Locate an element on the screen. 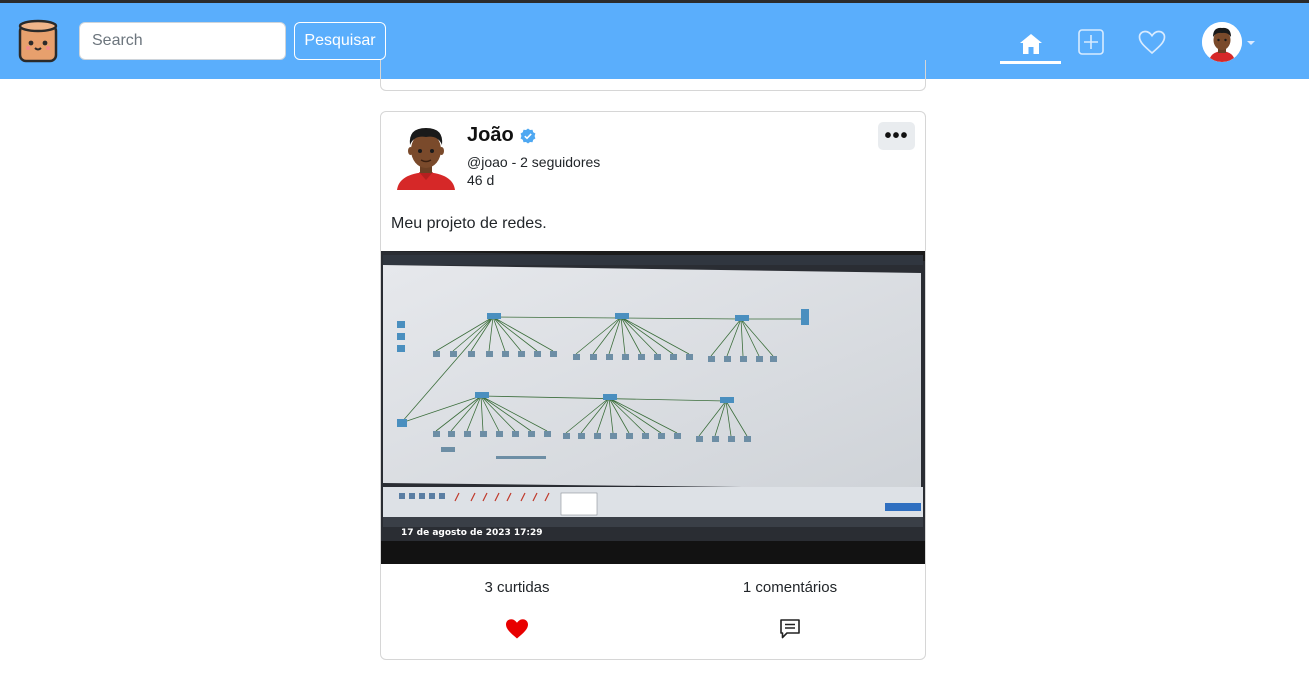 This screenshot has width=1309, height=680. author-name: João is located at coordinates (490, 135).